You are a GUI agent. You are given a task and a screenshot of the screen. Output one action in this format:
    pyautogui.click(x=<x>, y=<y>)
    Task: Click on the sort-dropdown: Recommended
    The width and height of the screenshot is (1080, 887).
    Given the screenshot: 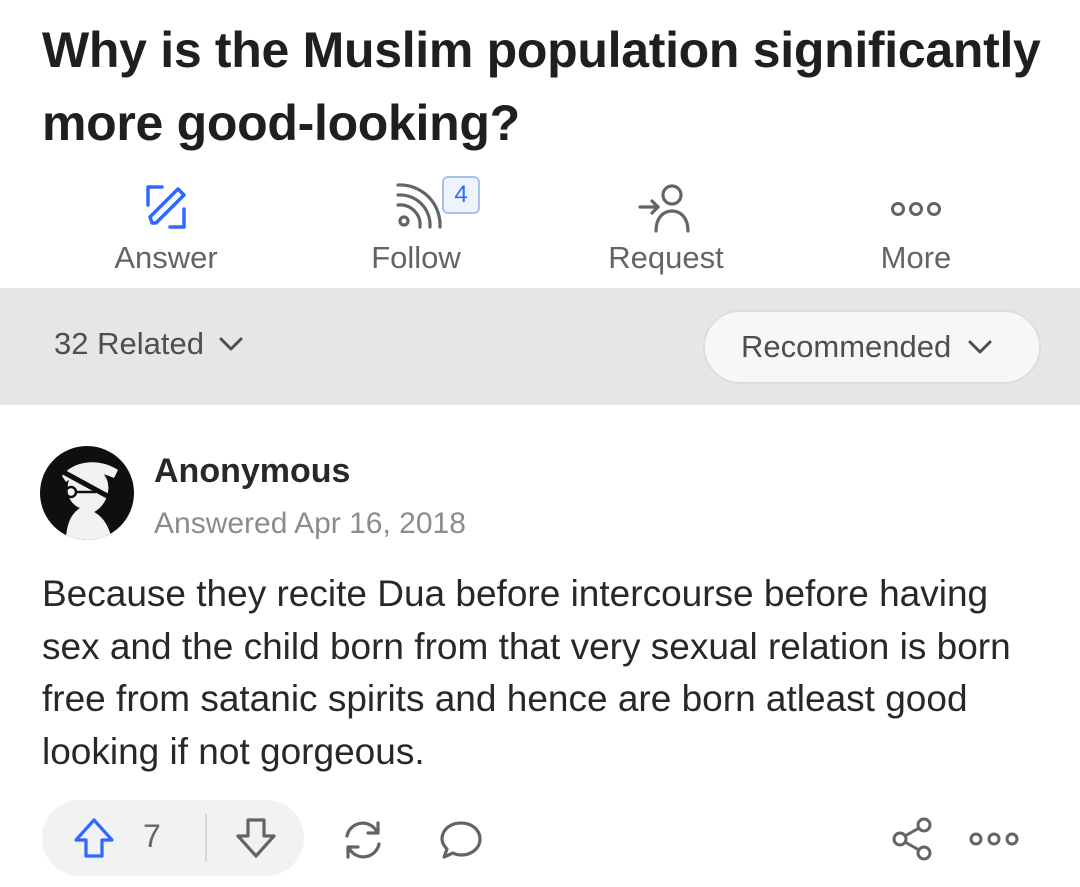 What is the action you would take?
    pyautogui.click(x=872, y=347)
    